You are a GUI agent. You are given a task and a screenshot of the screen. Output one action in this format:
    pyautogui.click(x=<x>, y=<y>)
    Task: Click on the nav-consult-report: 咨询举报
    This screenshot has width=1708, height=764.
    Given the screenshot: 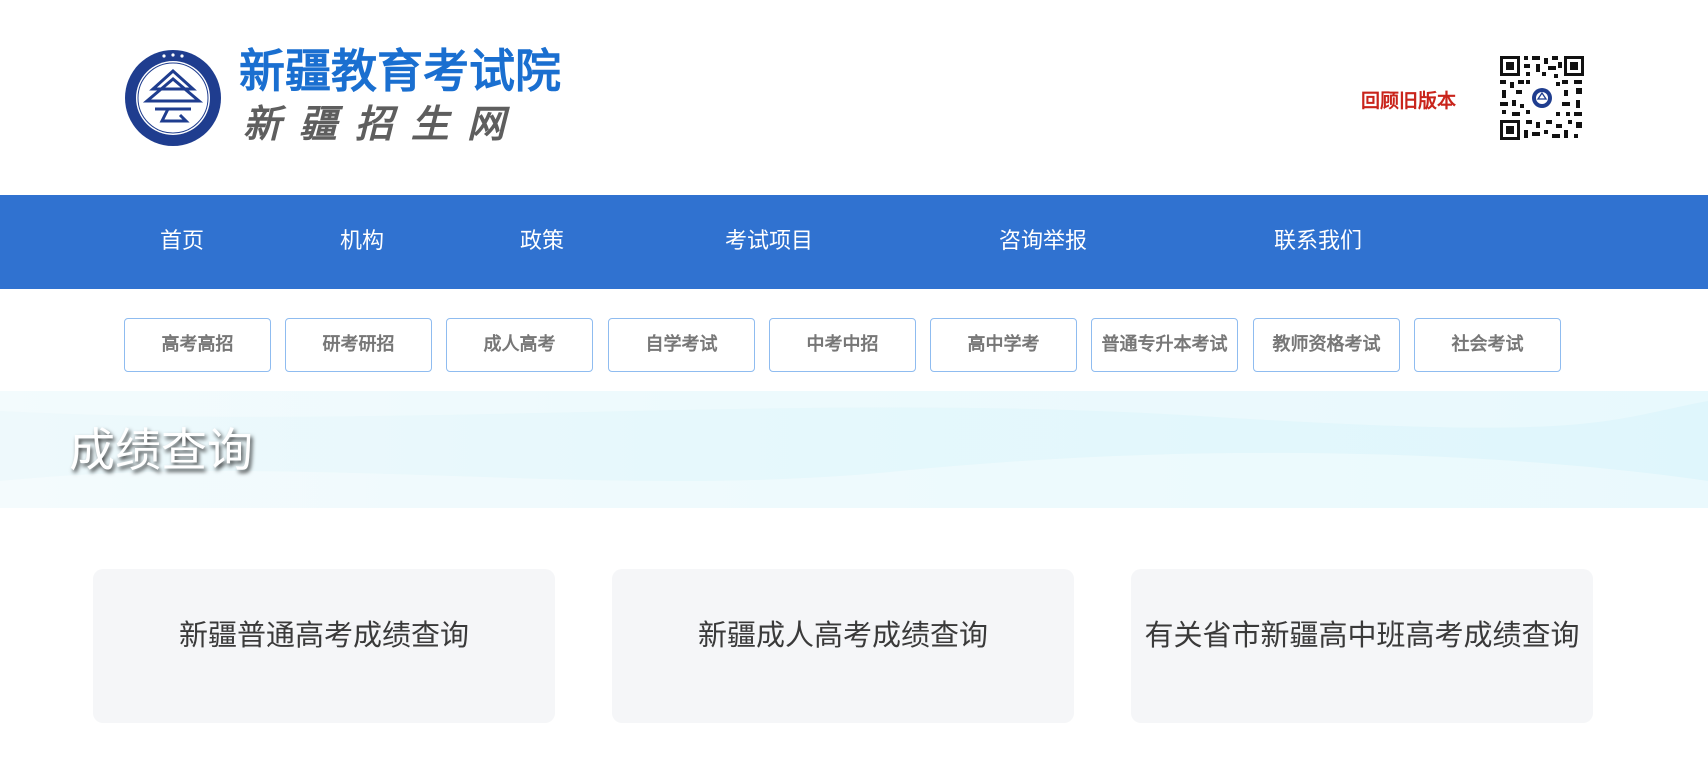 What is the action you would take?
    pyautogui.click(x=1043, y=242)
    